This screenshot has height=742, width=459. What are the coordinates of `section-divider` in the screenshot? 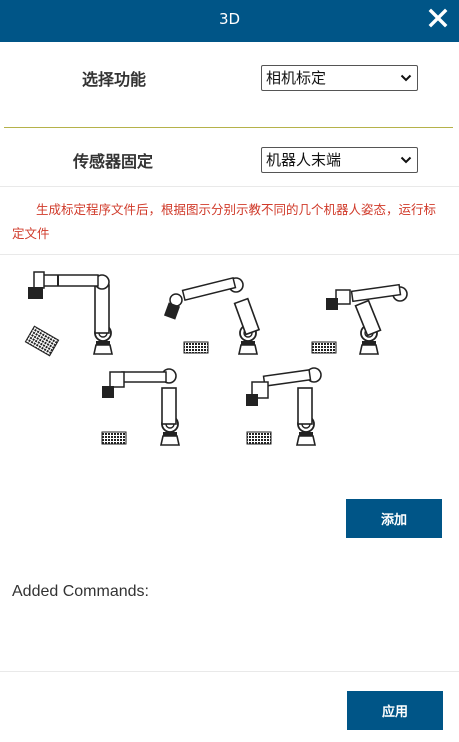 It's located at (228, 127).